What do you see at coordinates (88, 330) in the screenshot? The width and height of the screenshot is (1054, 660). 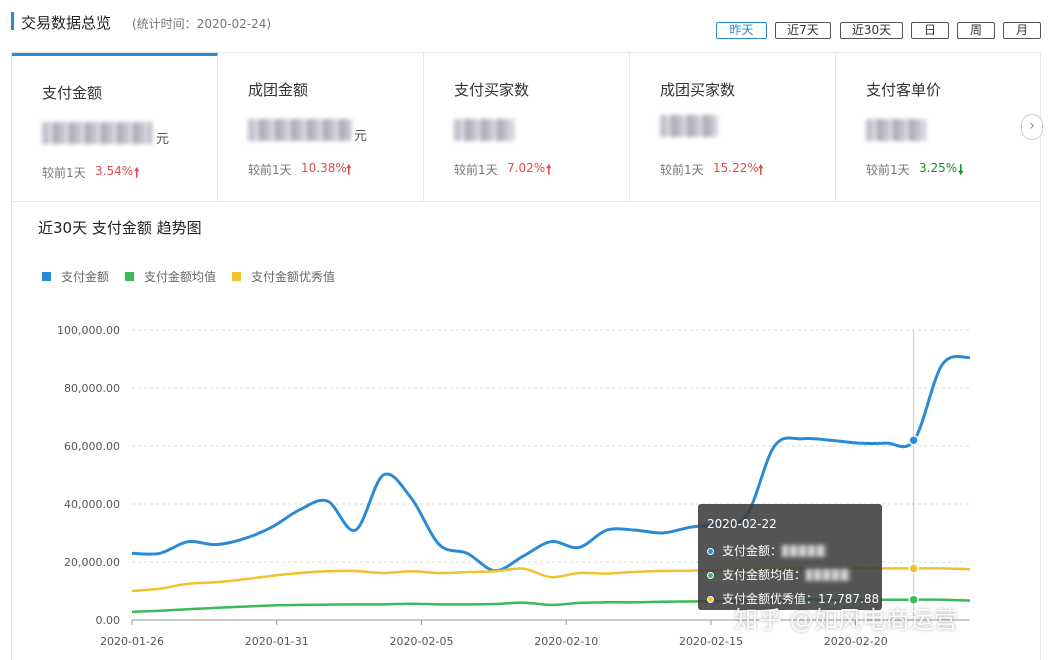 I see `y-tick-label: 100,000.00` at bounding box center [88, 330].